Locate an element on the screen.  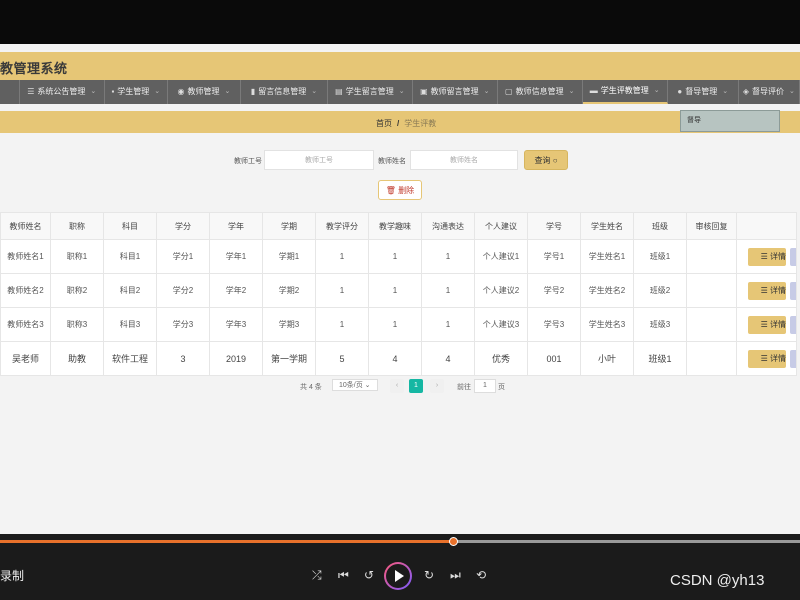
table-cell: 学分3 is located at coordinates (183, 324).